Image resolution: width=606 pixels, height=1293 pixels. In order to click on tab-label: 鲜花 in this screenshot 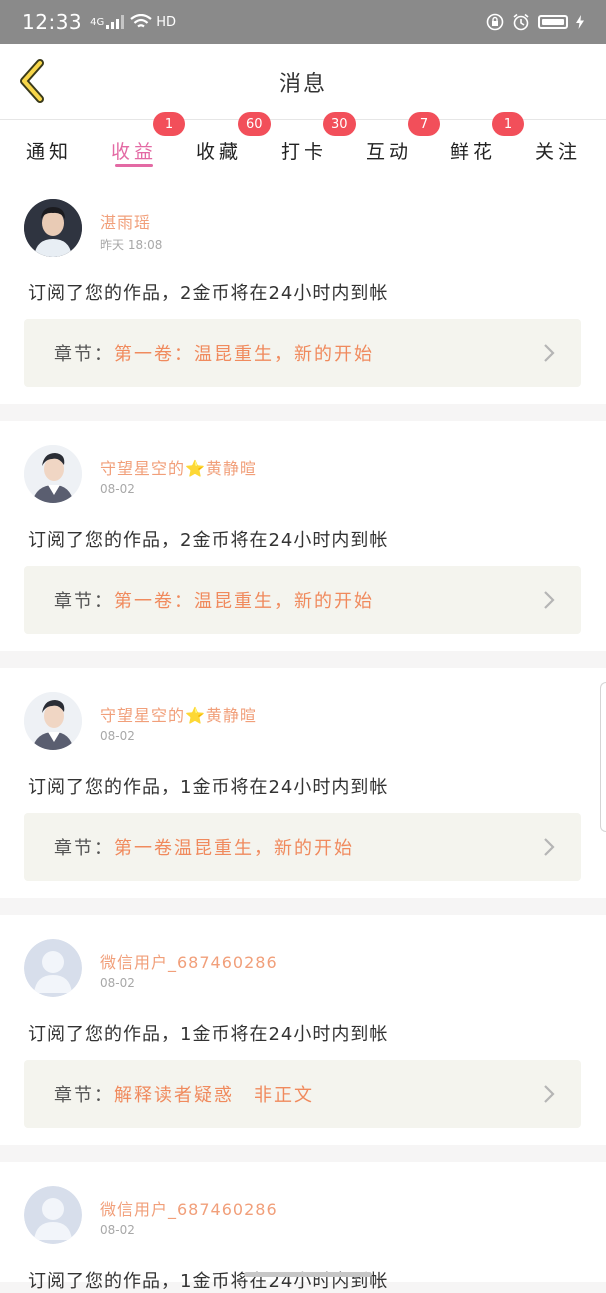, I will do `click(472, 151)`.